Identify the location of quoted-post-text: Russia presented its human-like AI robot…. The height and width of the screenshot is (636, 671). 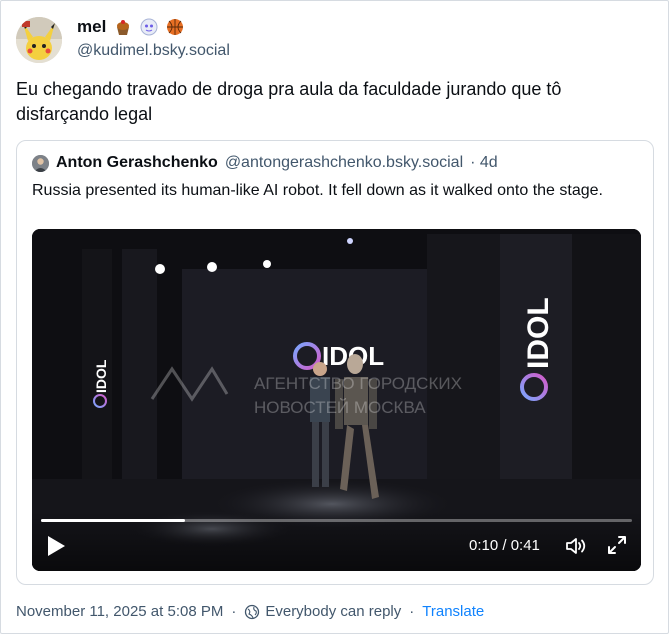
(317, 190).